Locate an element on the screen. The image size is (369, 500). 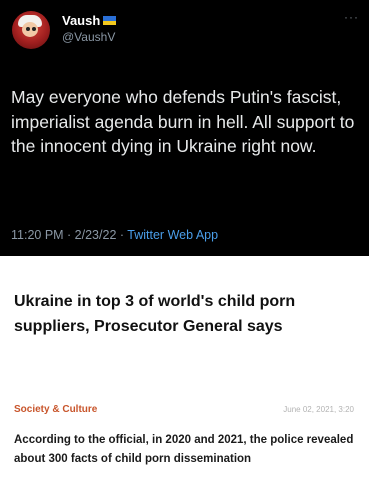
tweet-meta: 11:20 PM · 2/23/22 · Twitter Web App is located at coordinates (114, 235).